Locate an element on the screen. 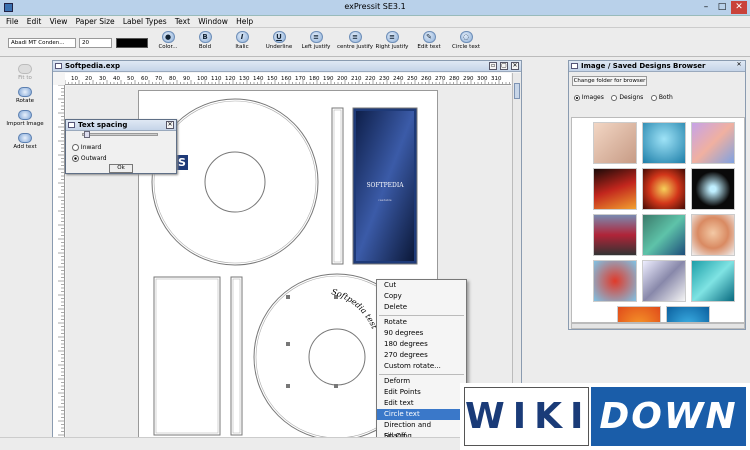 This screenshot has height=450, width=750. ruler-number: 200 is located at coordinates (342, 79).